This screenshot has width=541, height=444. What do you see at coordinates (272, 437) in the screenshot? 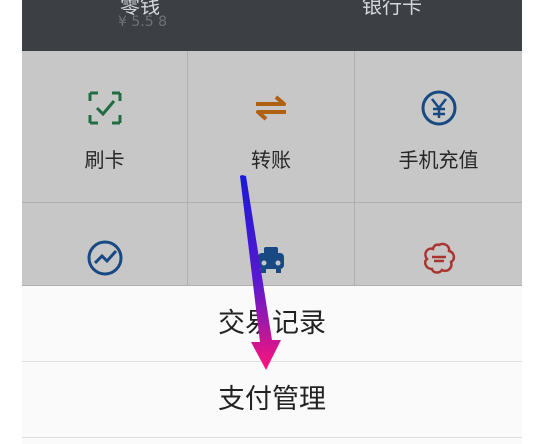
I see `sheet-divider` at bounding box center [272, 437].